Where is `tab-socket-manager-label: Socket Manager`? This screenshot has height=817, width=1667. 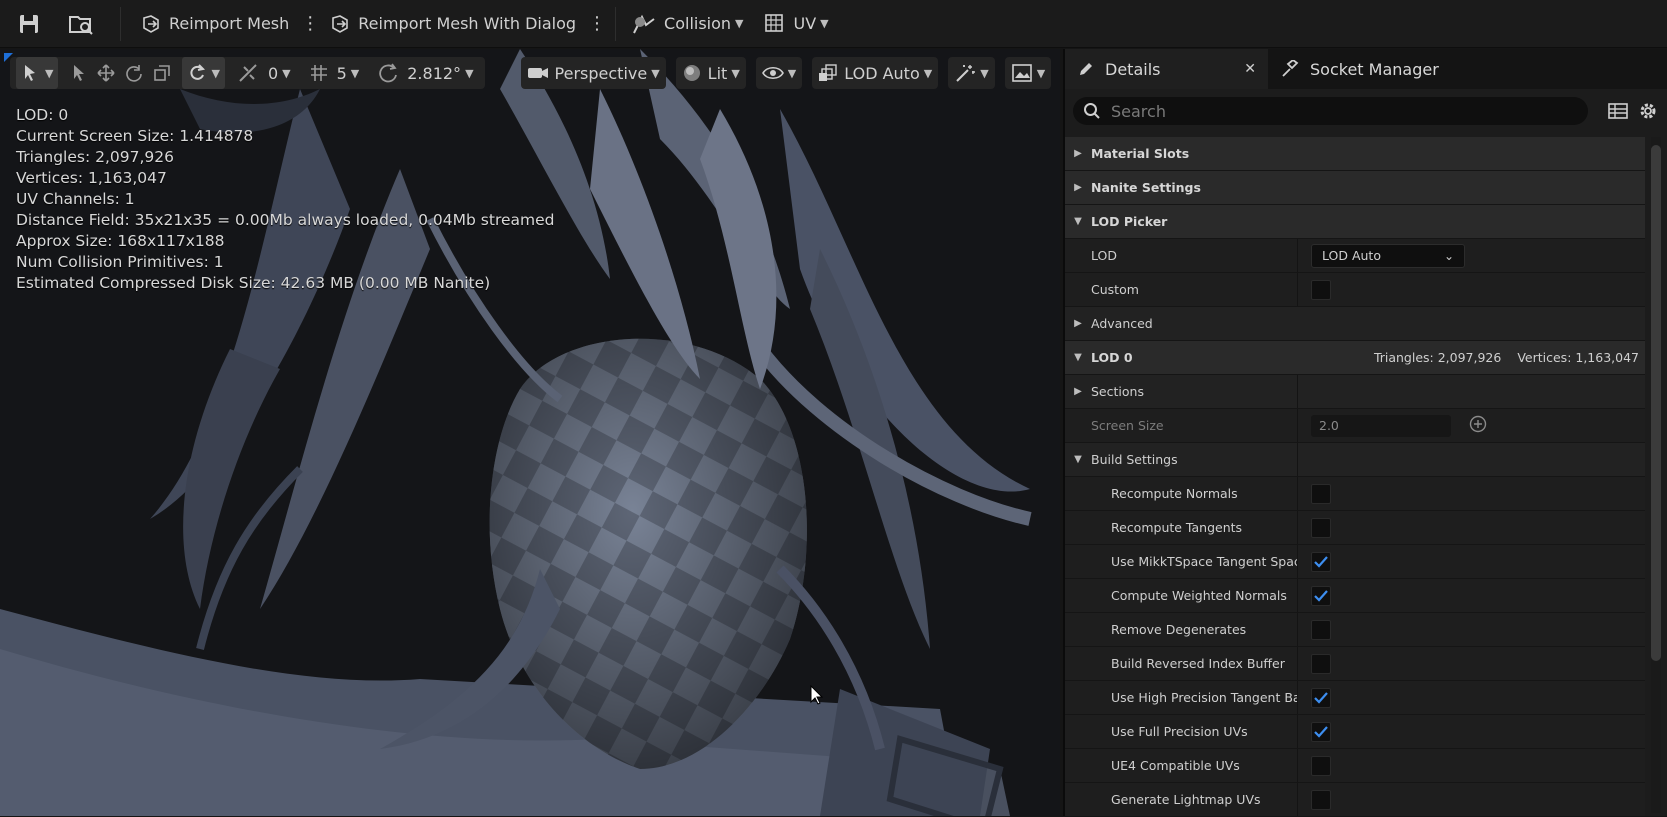
tab-socket-manager-label: Socket Manager is located at coordinates (1374, 69).